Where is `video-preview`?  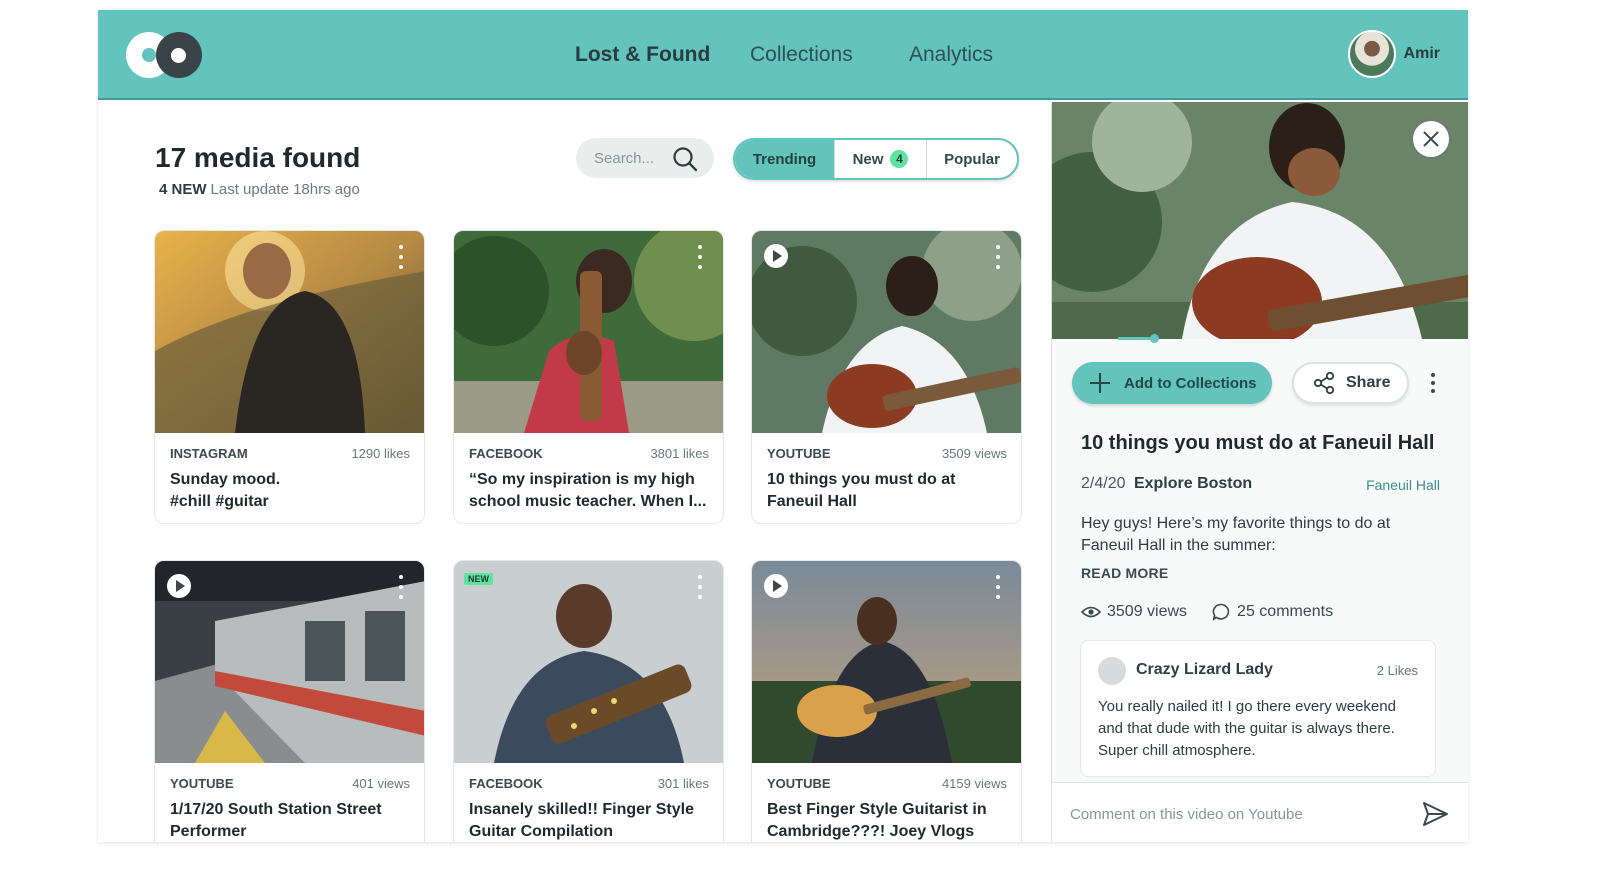 video-preview is located at coordinates (1260, 220).